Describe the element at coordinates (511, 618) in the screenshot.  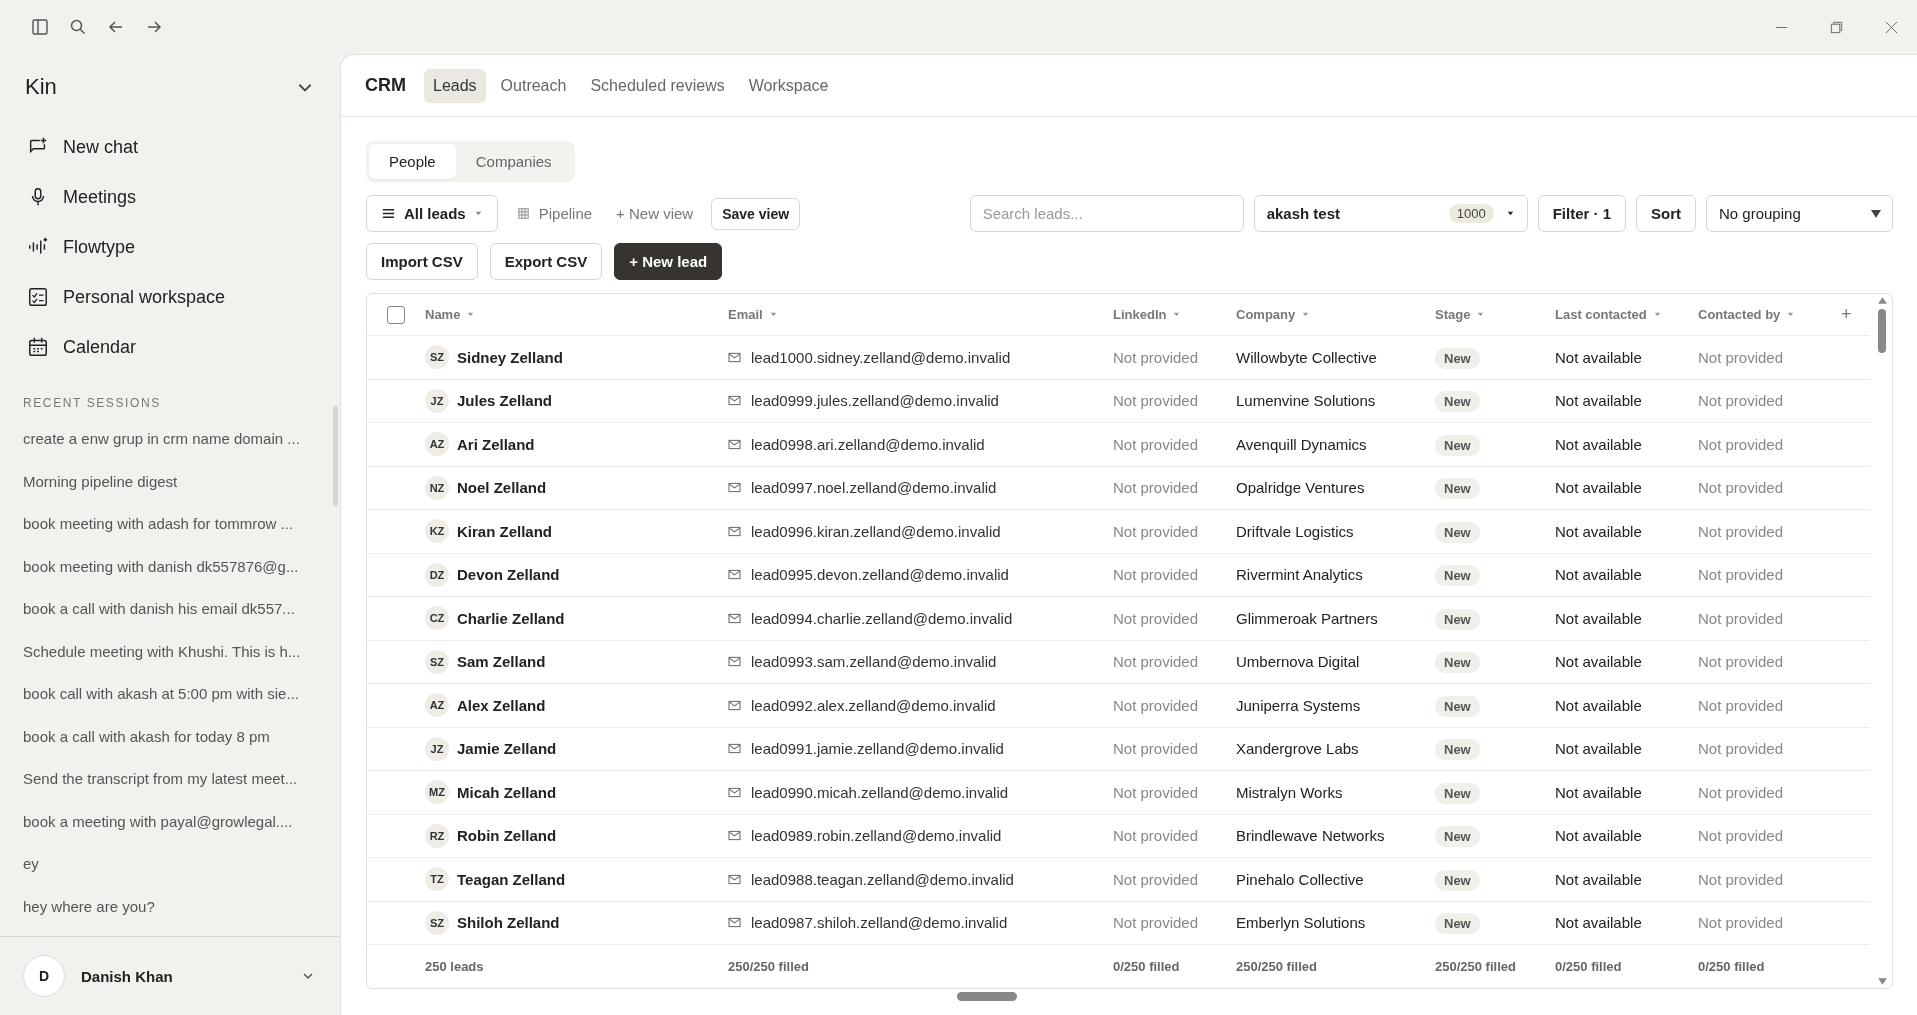
I see `lead-name: Charlie Zelland` at that location.